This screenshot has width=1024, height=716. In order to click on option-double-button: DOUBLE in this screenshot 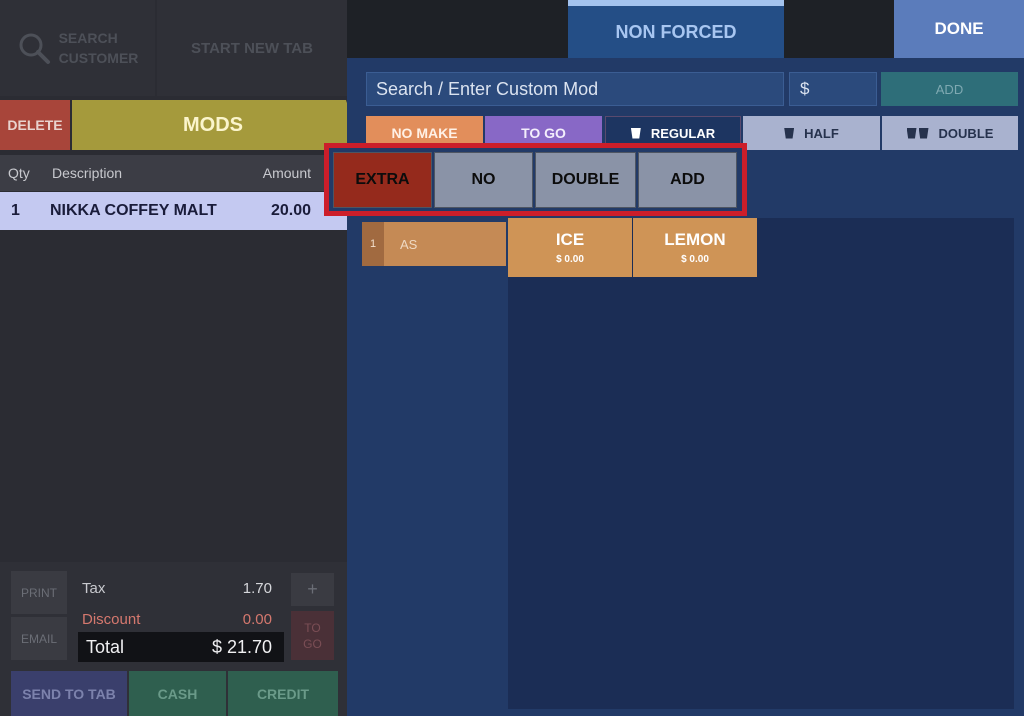, I will do `click(585, 180)`.